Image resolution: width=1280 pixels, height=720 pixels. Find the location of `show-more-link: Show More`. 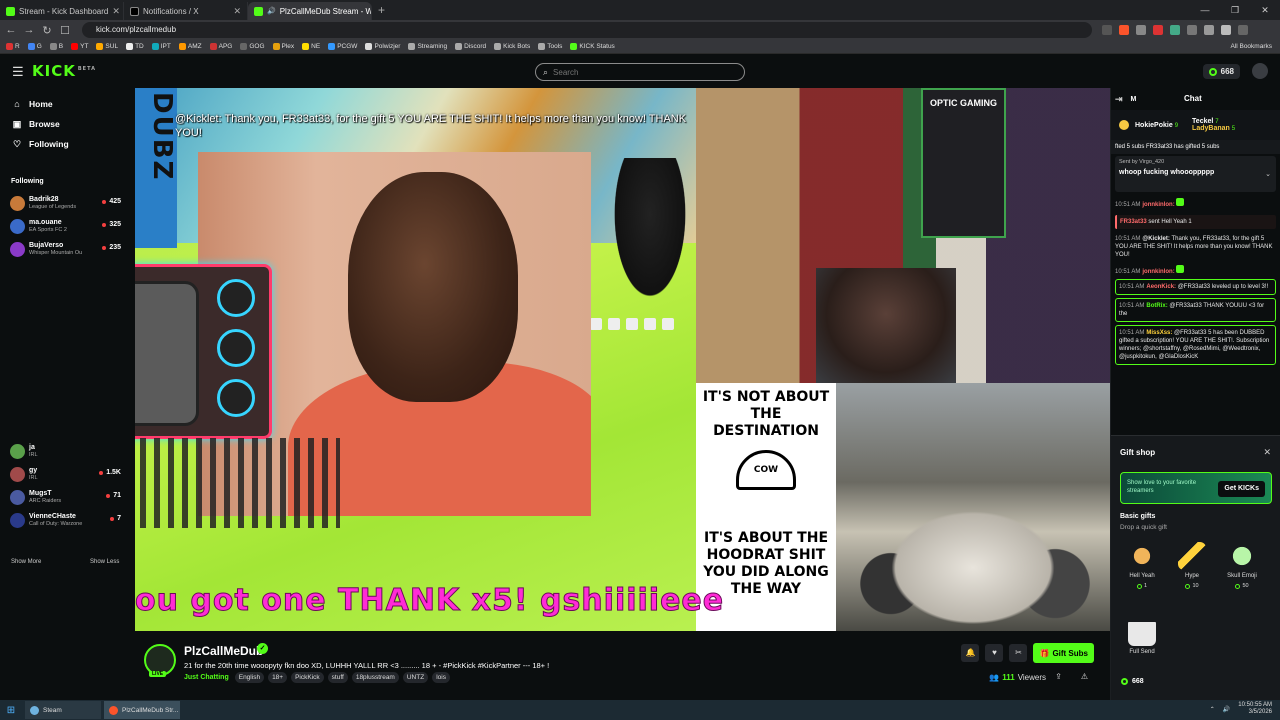

show-more-link: Show More is located at coordinates (26, 562).